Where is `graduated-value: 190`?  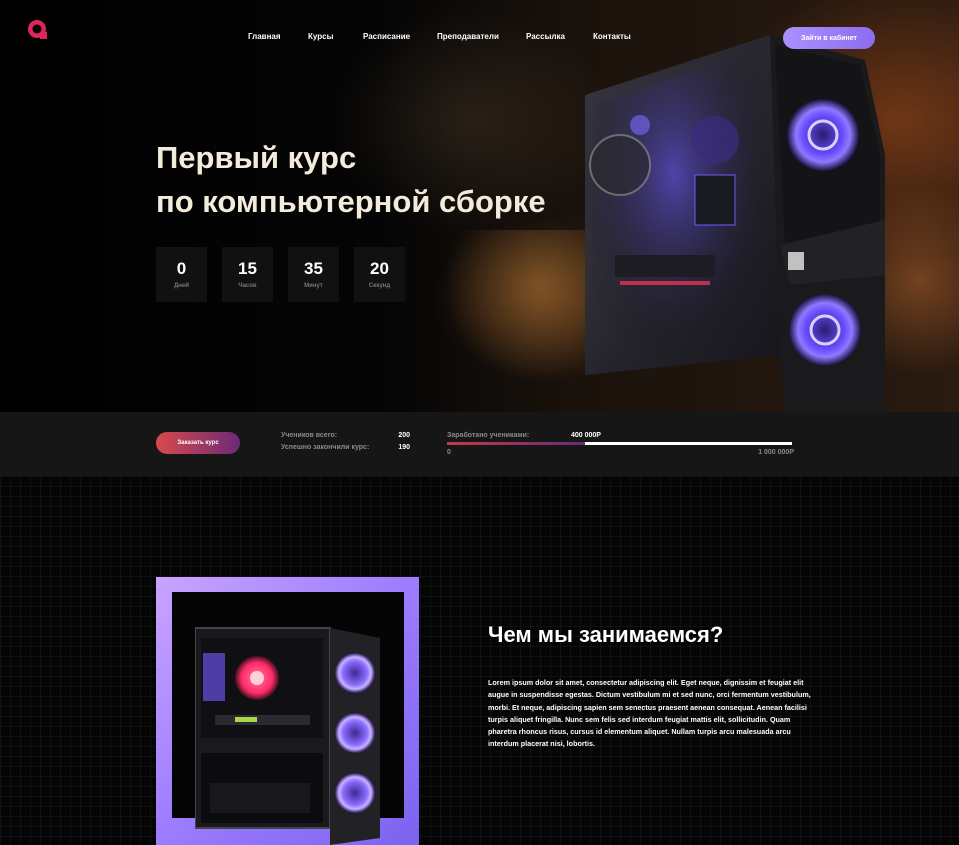
graduated-value: 190 is located at coordinates (404, 447).